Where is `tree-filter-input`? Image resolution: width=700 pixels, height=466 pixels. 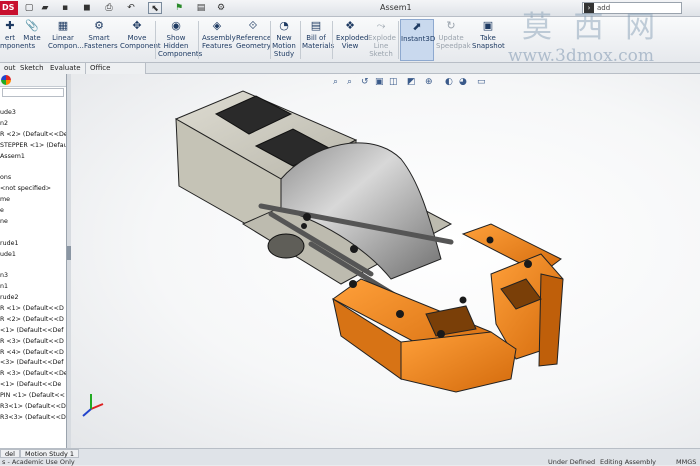
tree-filter-input is located at coordinates (33, 92).